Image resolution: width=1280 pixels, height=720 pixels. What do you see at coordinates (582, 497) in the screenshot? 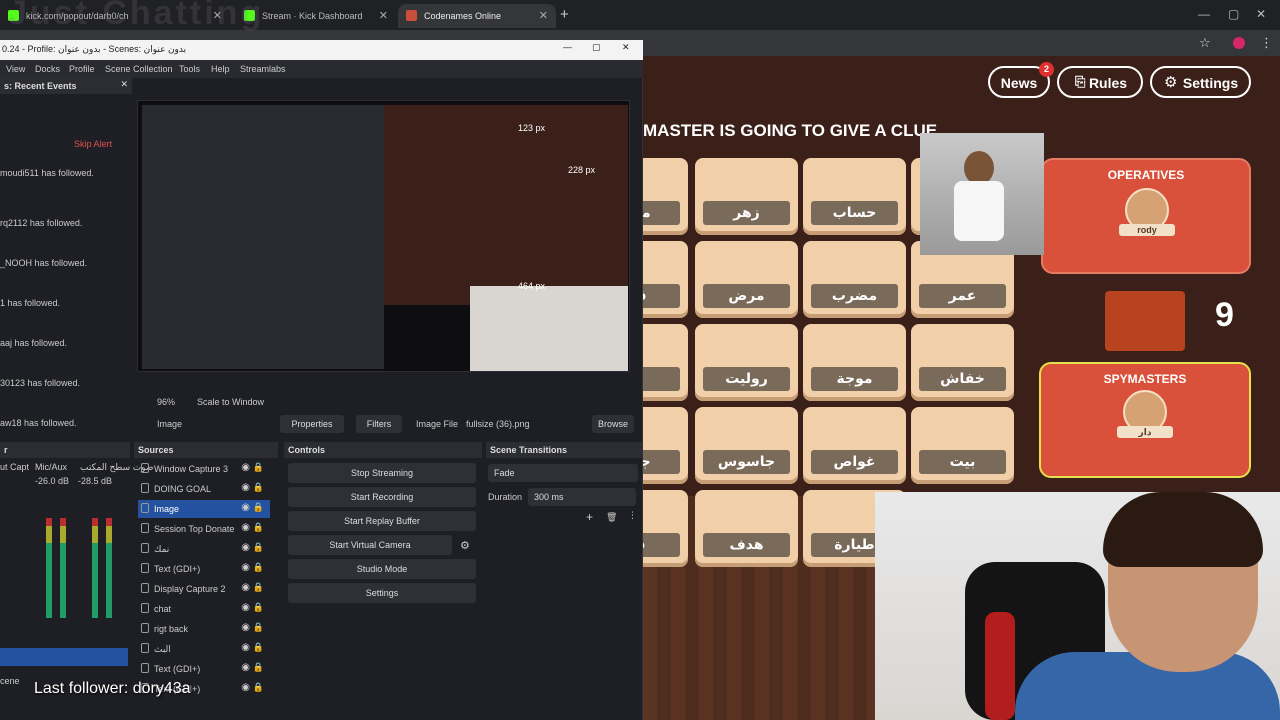
I see `duration-input: 300 ms` at bounding box center [582, 497].